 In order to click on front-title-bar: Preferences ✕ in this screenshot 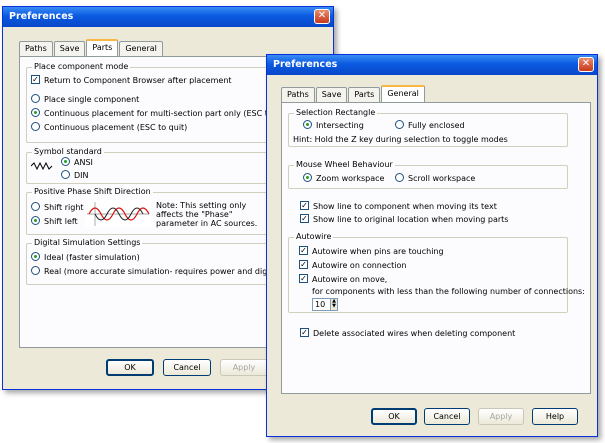, I will do `click(432, 65)`.